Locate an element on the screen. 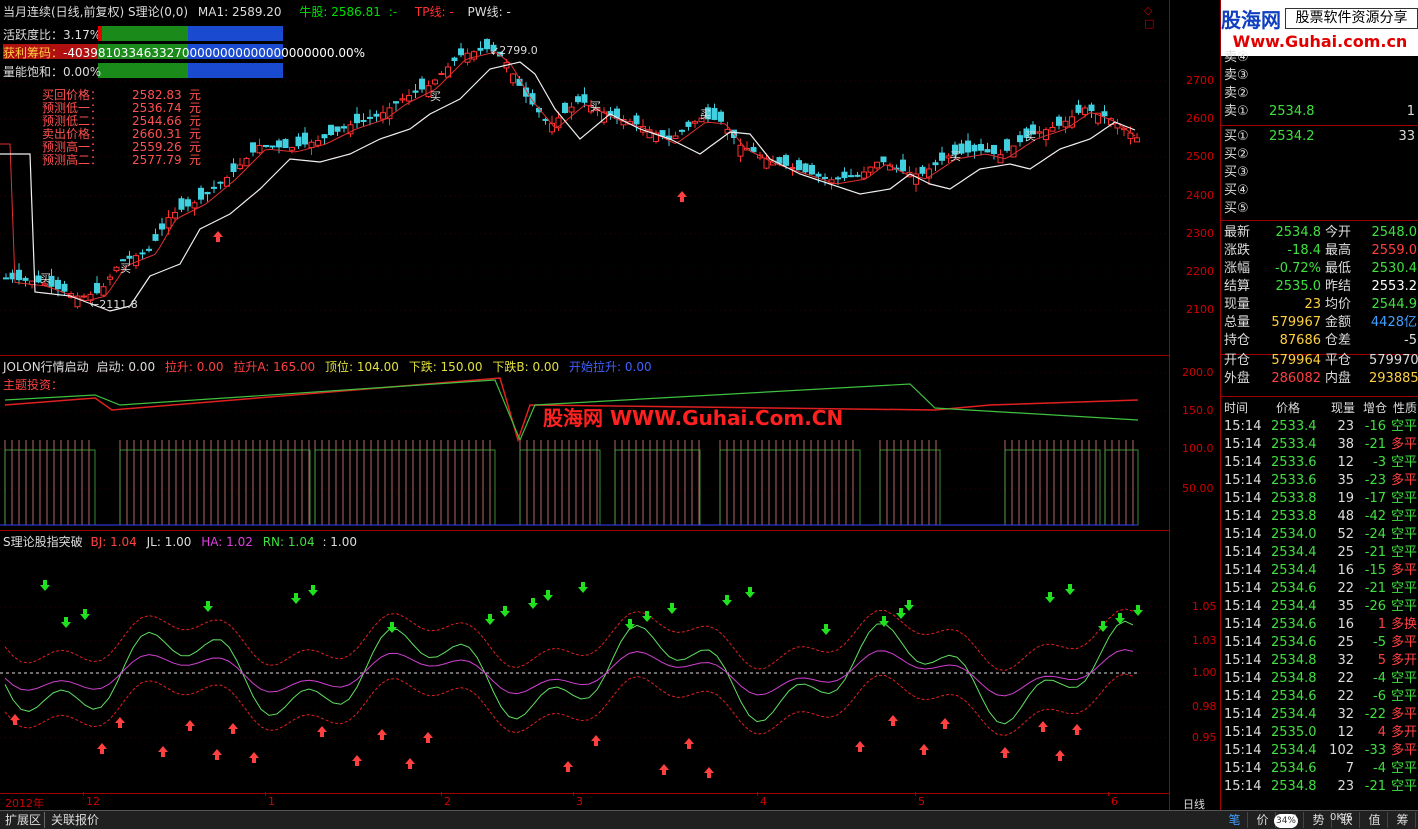 The image size is (1418, 829). tick-volume: 25 is located at coordinates (1345, 642).